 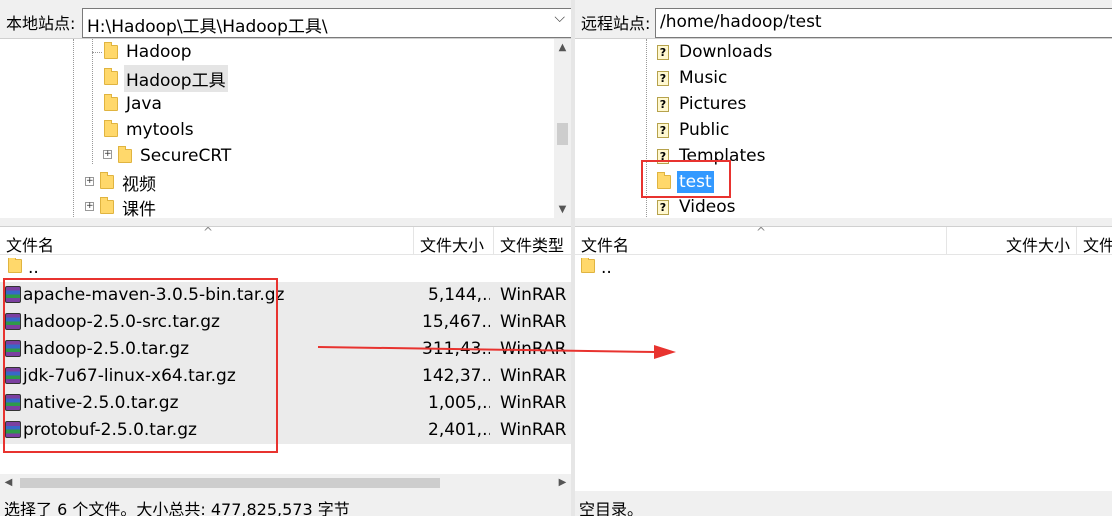 What do you see at coordinates (41, 23) in the screenshot?
I see `local-site-label: 本地站点:` at bounding box center [41, 23].